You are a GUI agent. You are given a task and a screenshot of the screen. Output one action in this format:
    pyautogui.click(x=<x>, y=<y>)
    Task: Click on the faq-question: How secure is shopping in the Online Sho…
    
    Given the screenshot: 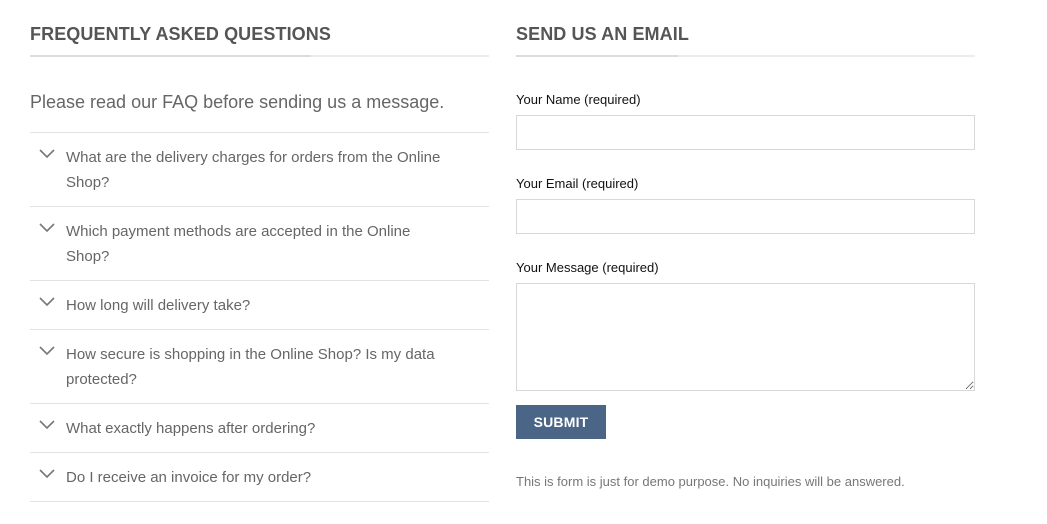 What is the action you would take?
    pyautogui.click(x=250, y=367)
    